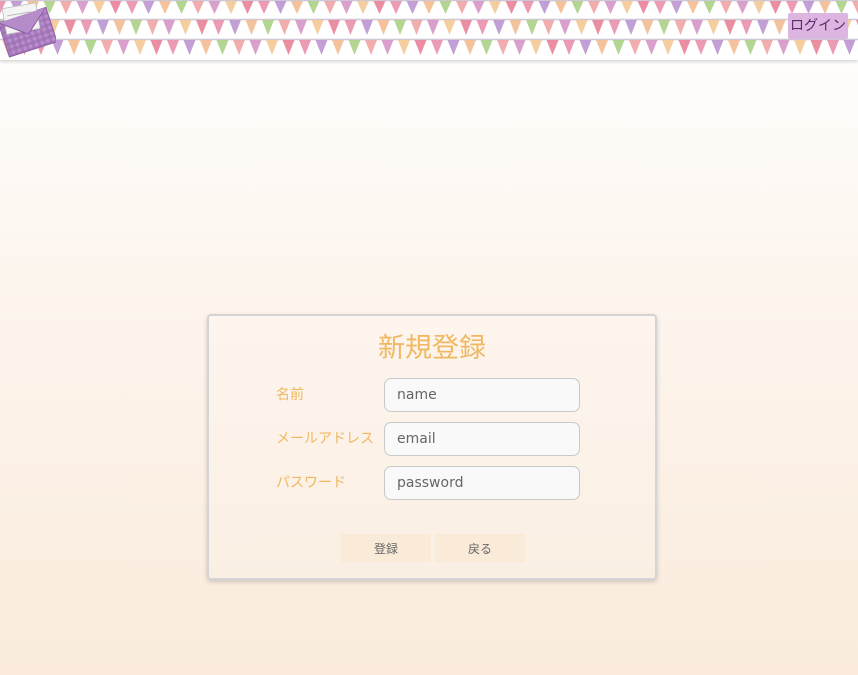  I want to click on envelope-letter-icon, so click(28, 29).